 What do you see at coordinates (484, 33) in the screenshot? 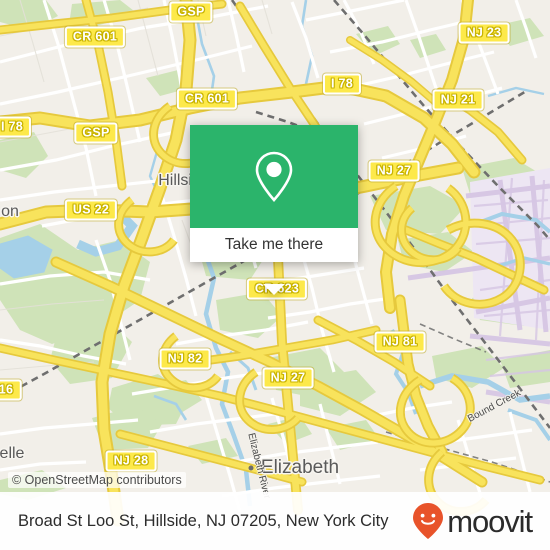
I see `road-shield: NJ 23` at bounding box center [484, 33].